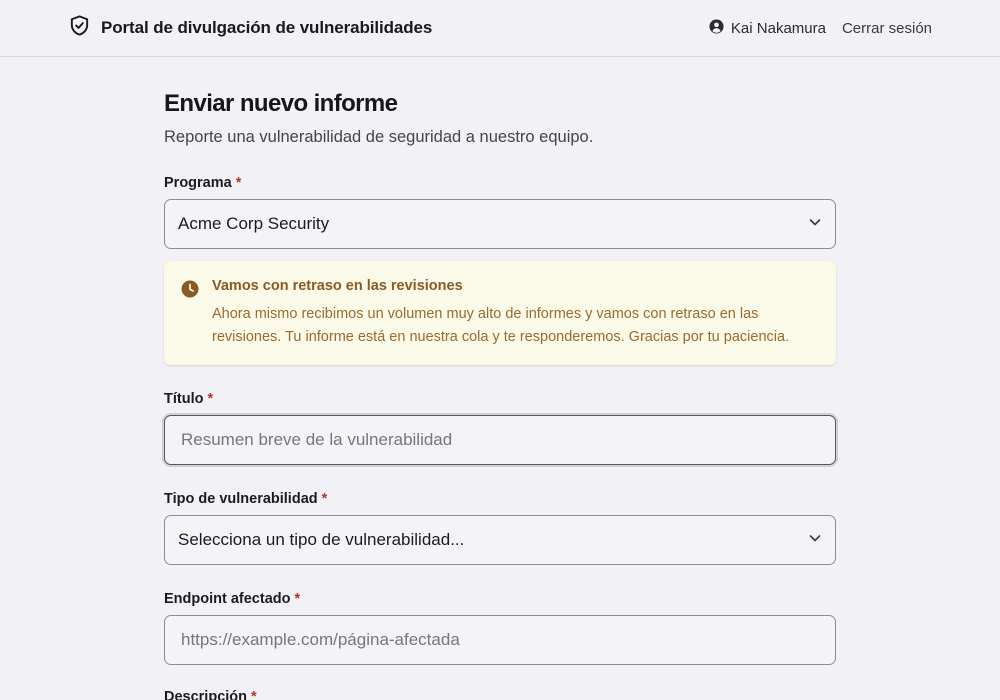 The width and height of the screenshot is (1000, 700). I want to click on program-select: Acme Corp Security, so click(500, 224).